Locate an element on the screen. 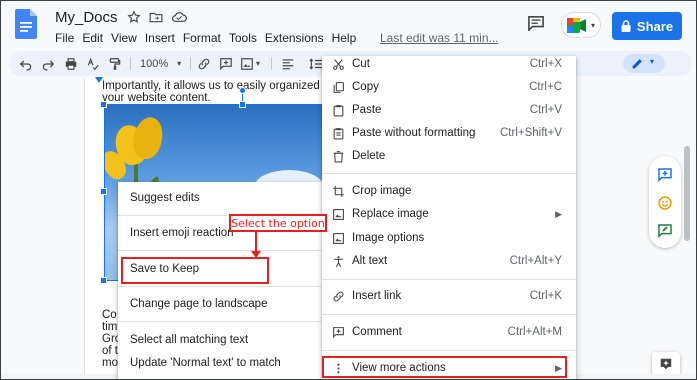  cloud-saved-icon is located at coordinates (179, 17).